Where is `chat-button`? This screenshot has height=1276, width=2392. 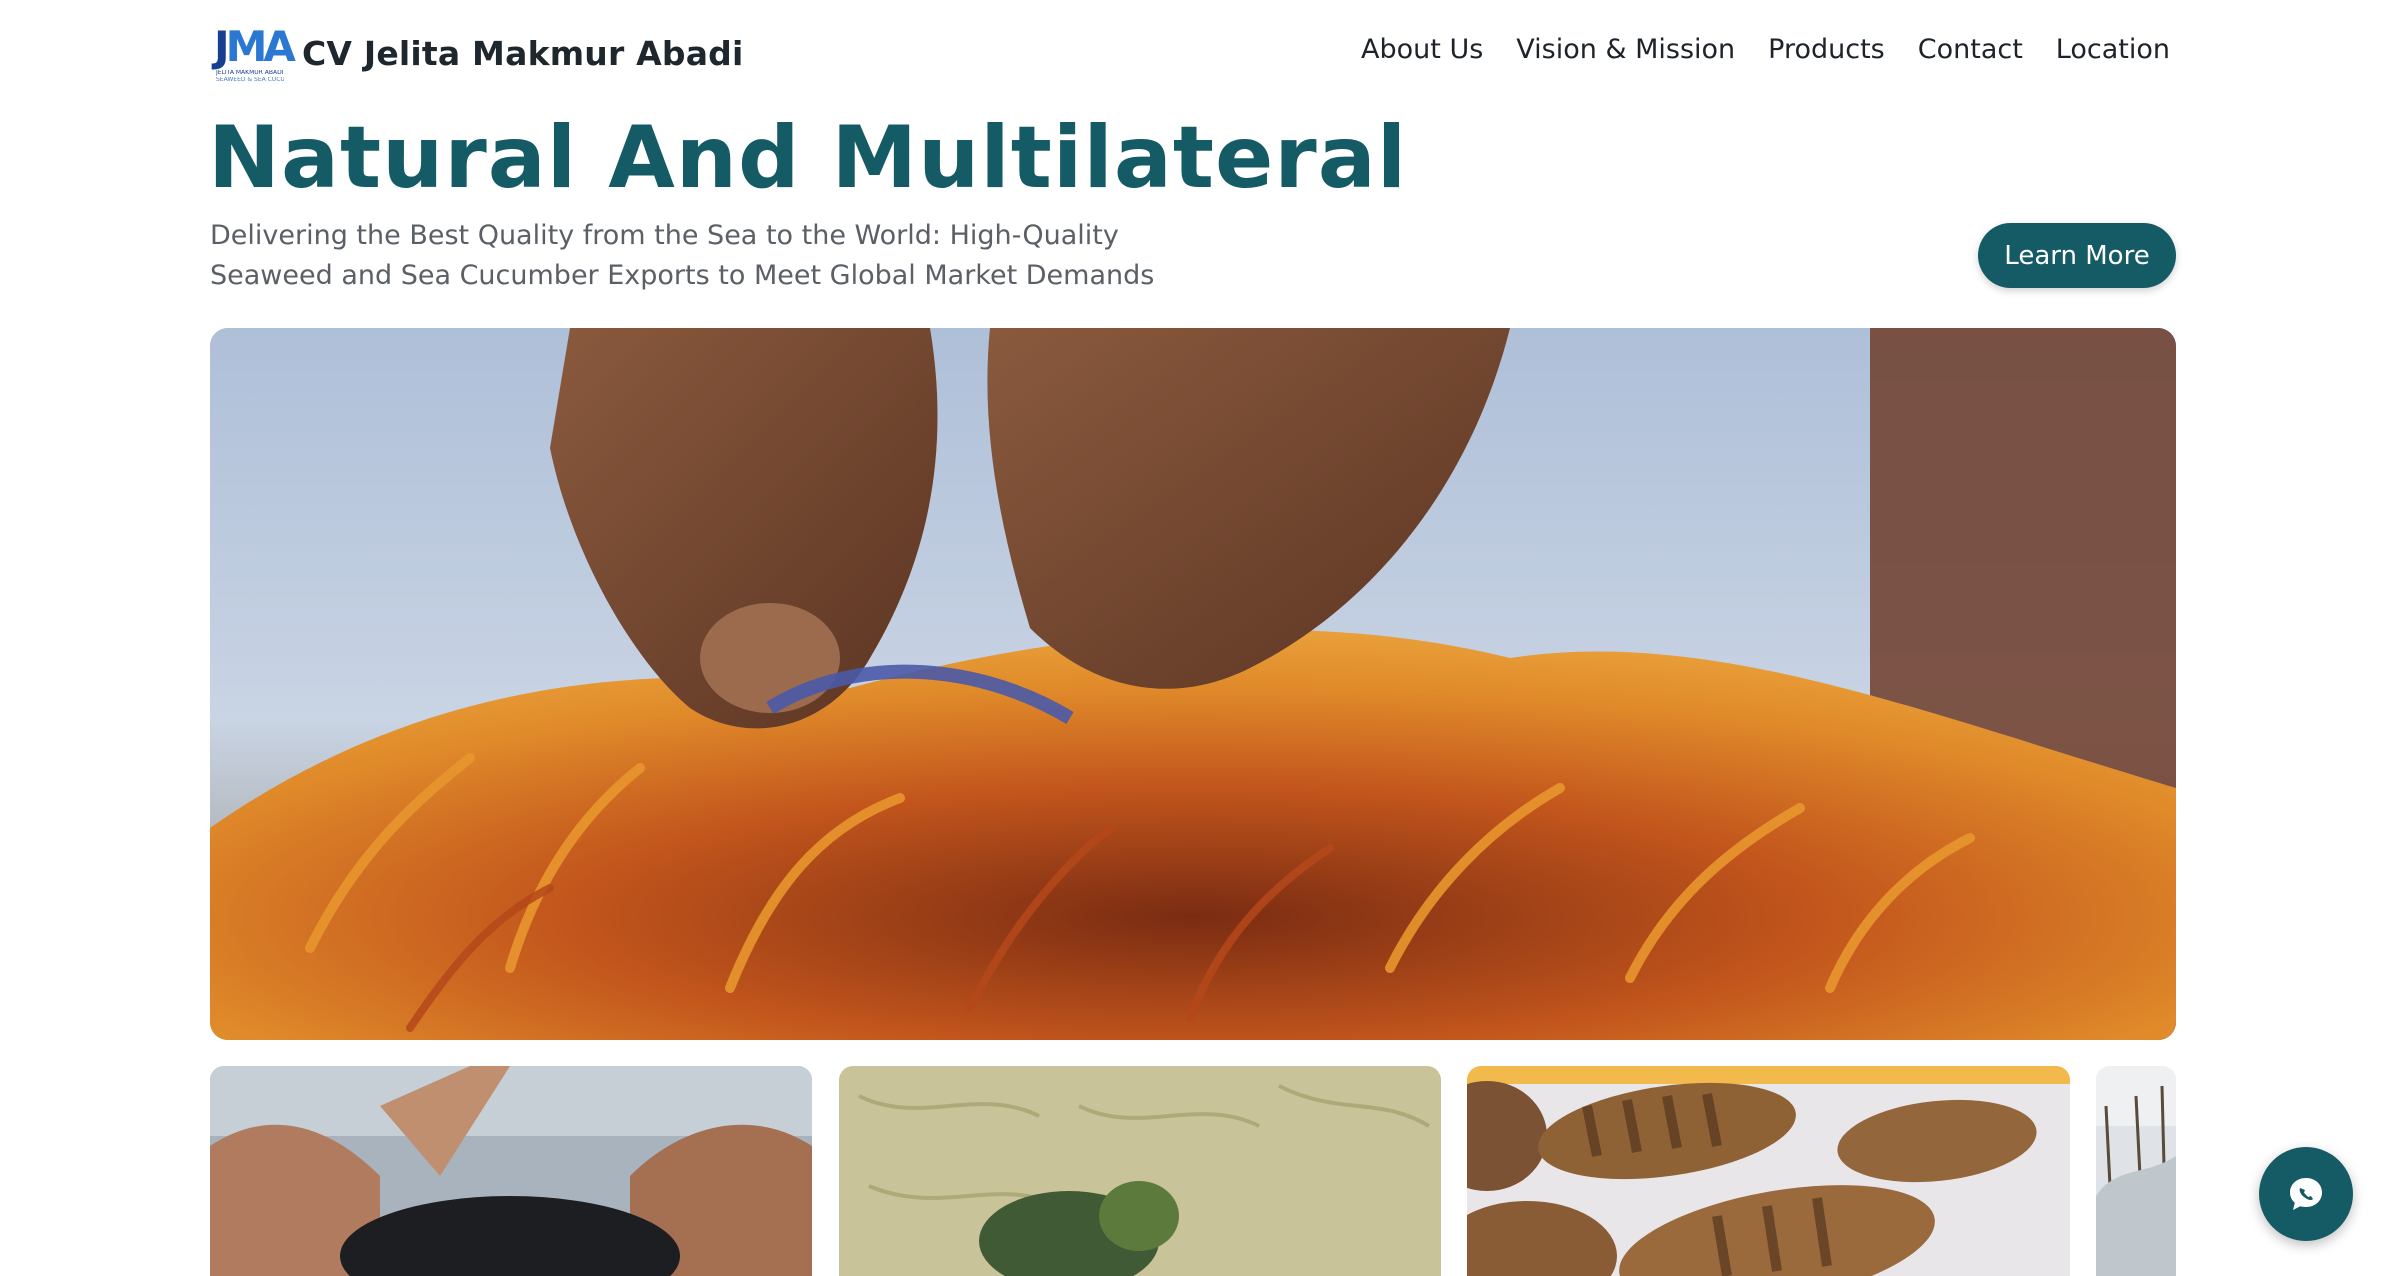 chat-button is located at coordinates (2306, 1194).